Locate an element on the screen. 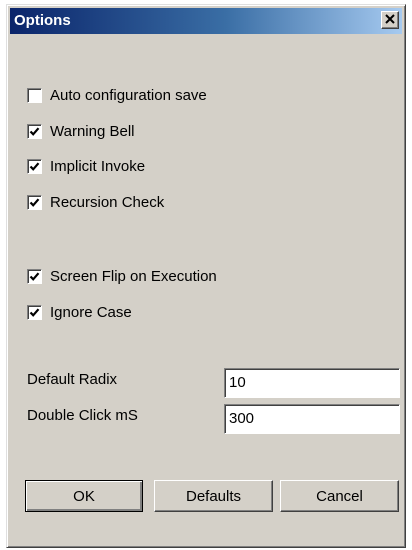  screen-flip-row: Screen Flip on Execution is located at coordinates (122, 276).